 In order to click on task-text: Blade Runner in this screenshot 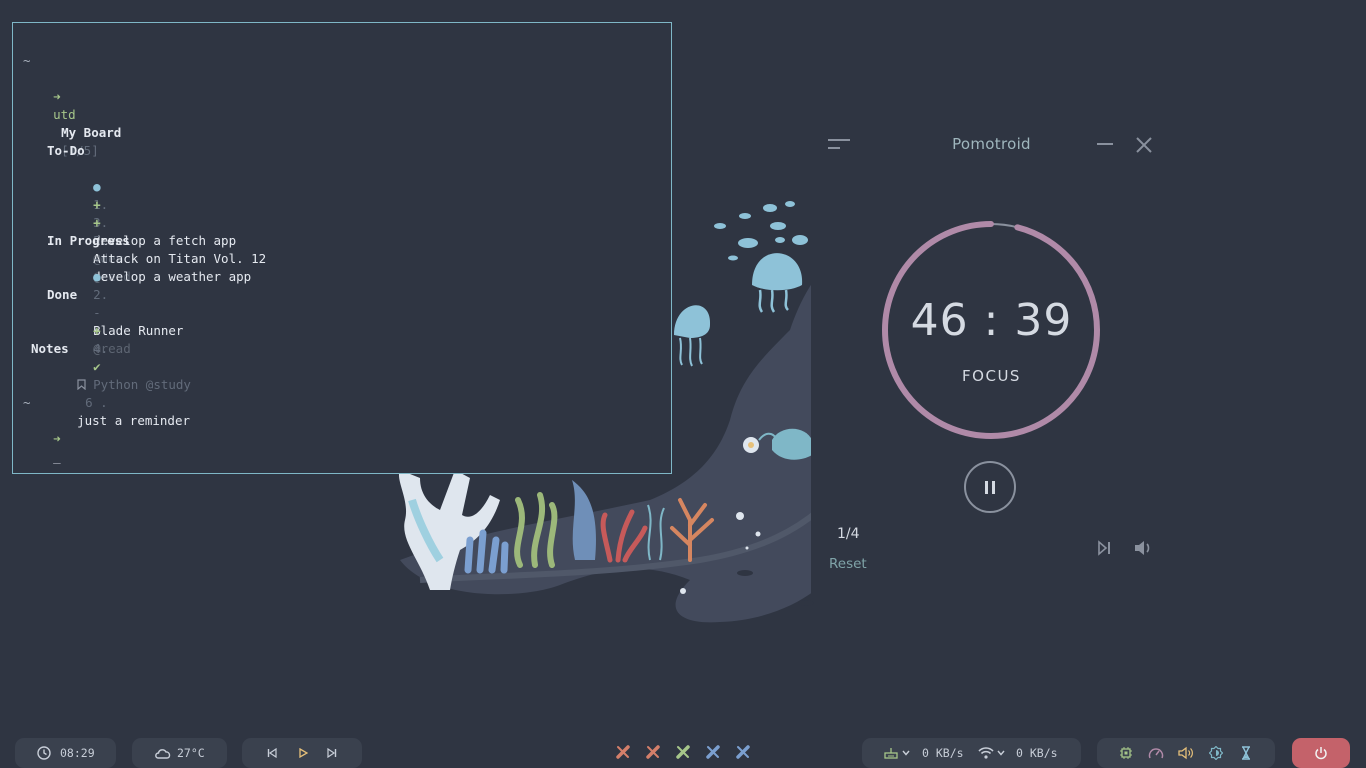, I will do `click(138, 330)`.